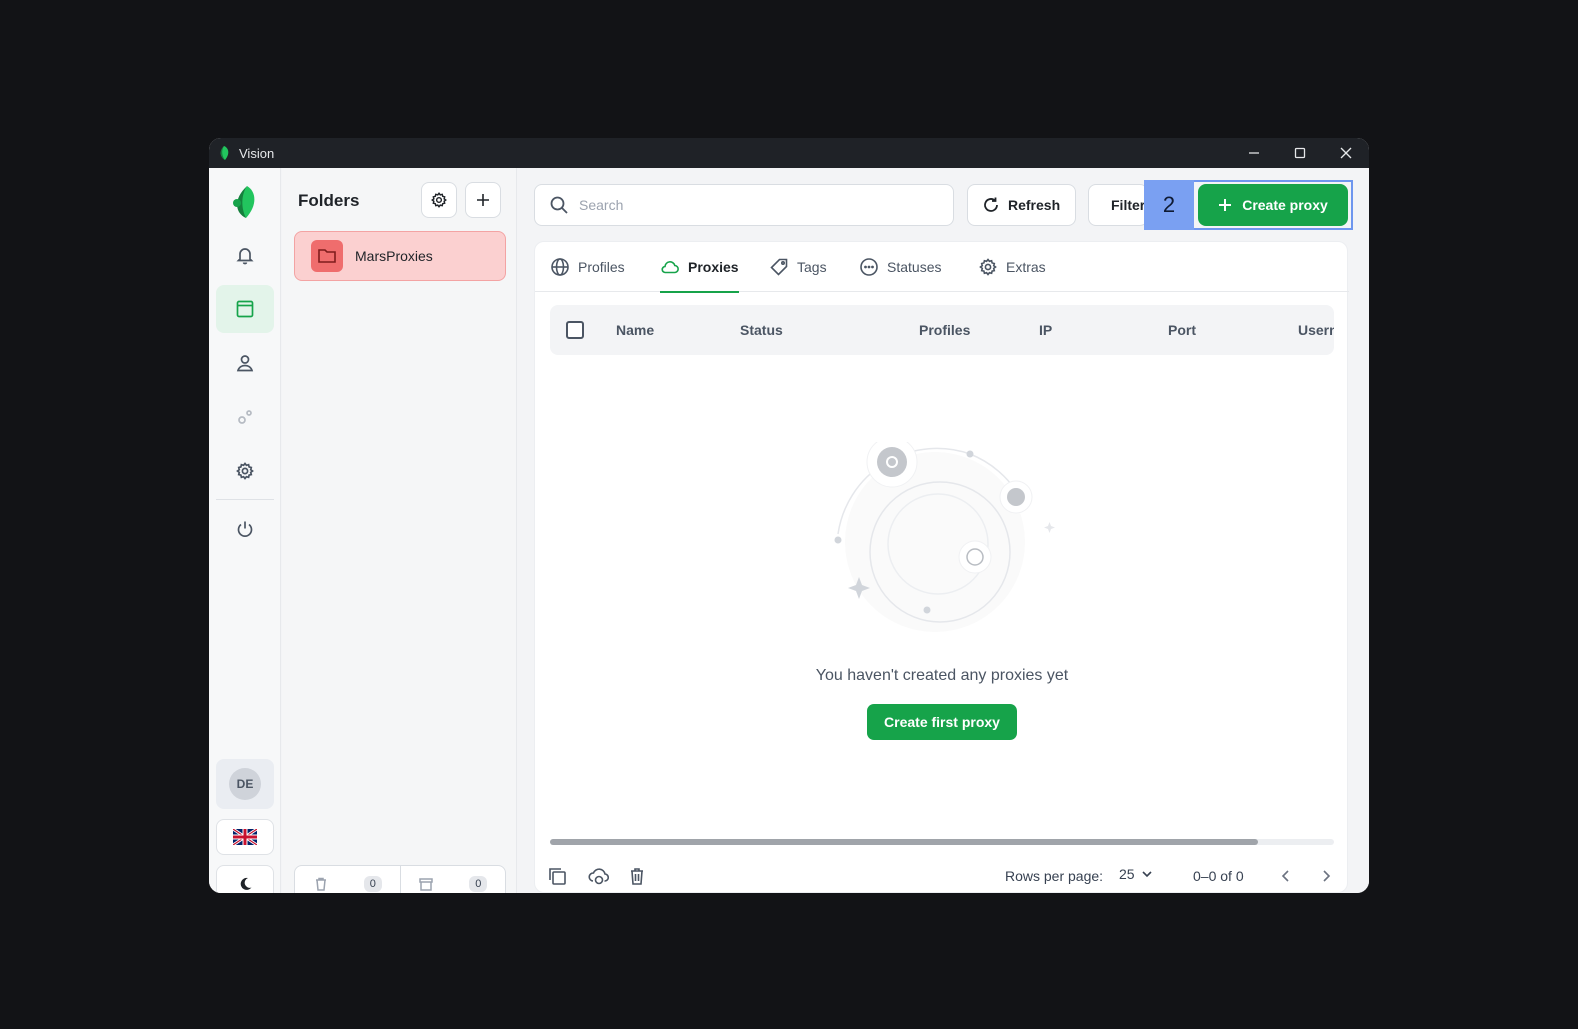 This screenshot has width=1578, height=1029. Describe the element at coordinates (575, 330) in the screenshot. I see `select-all-checkbox` at that location.